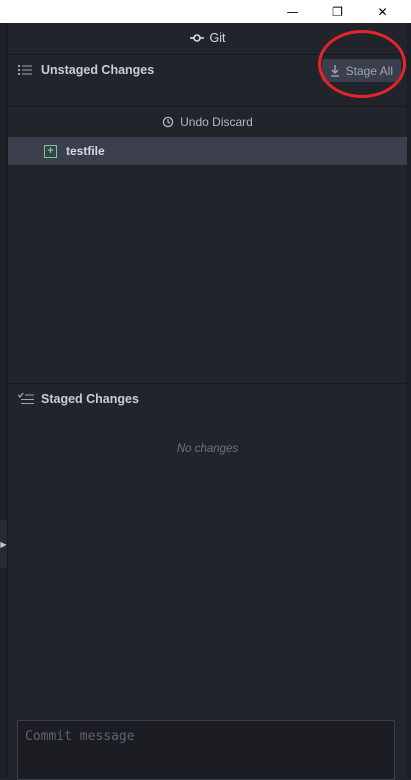 This screenshot has height=780, width=411. I want to click on list-icon, so click(27, 70).